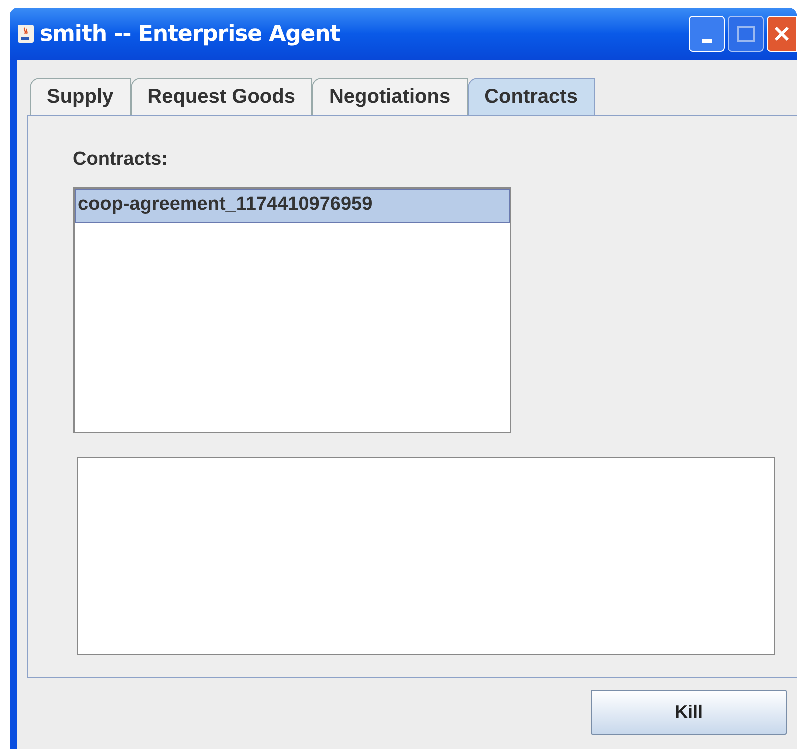 This screenshot has width=797, height=749. I want to click on minimize-icon, so click(707, 41).